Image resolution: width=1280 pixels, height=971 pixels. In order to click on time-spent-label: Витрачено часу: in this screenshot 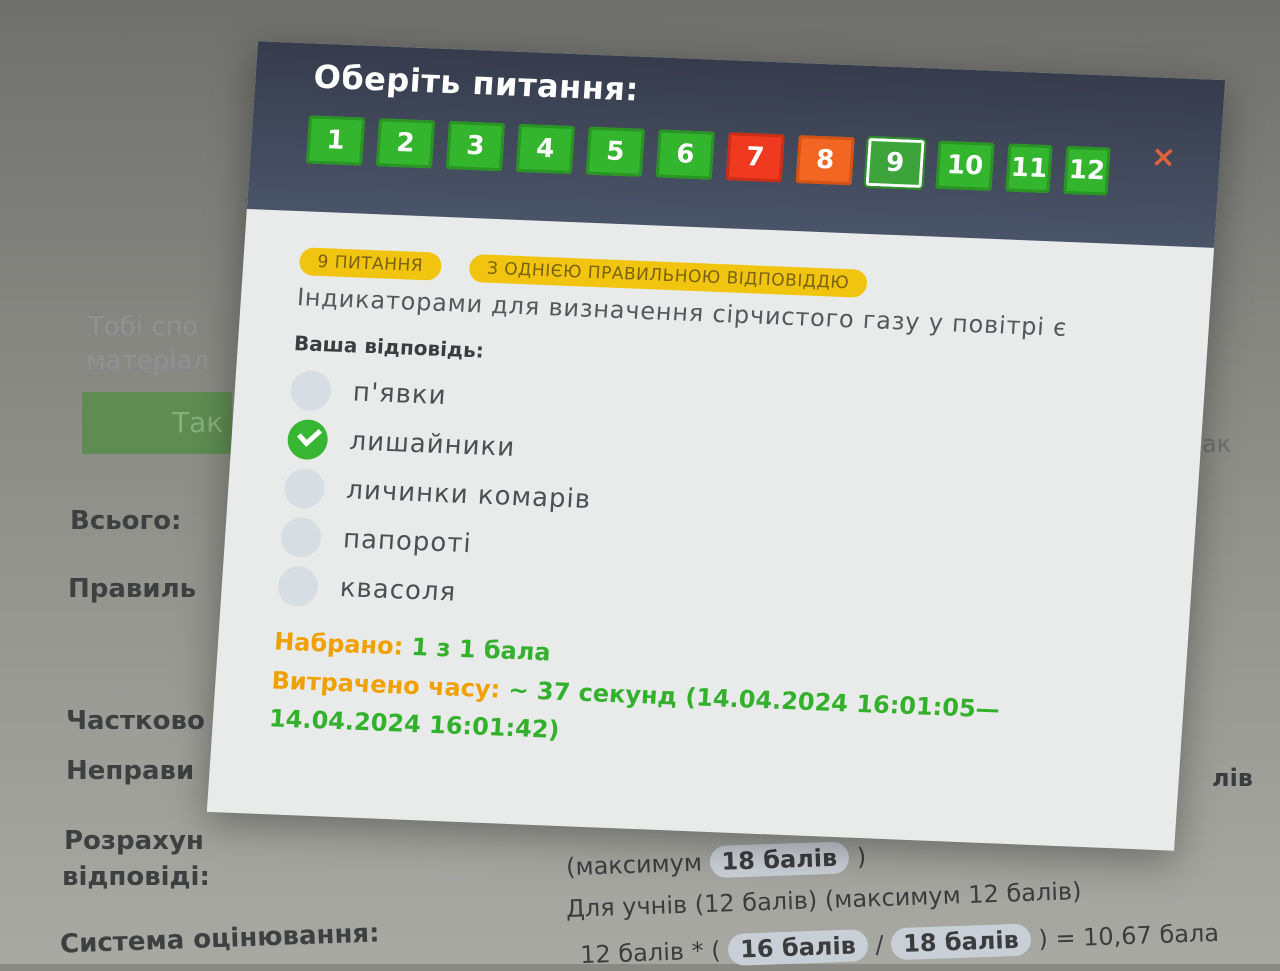, I will do `click(386, 685)`.